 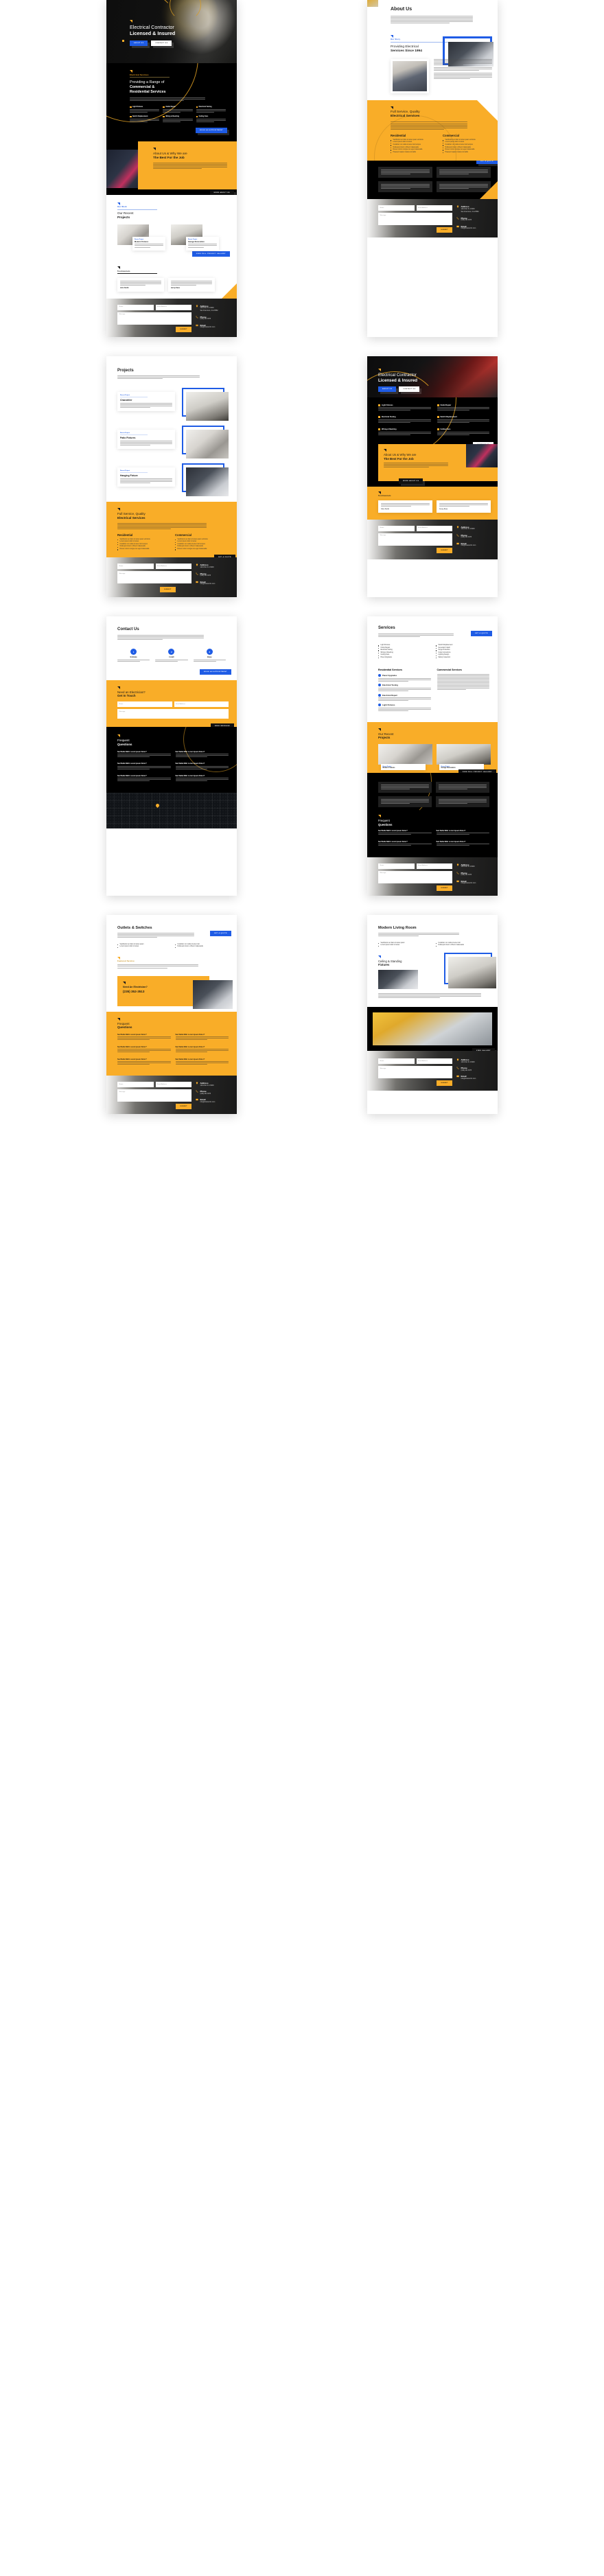 What do you see at coordinates (213, 583) in the screenshot?
I see `contact-email: Email info@divielectric.com` at bounding box center [213, 583].